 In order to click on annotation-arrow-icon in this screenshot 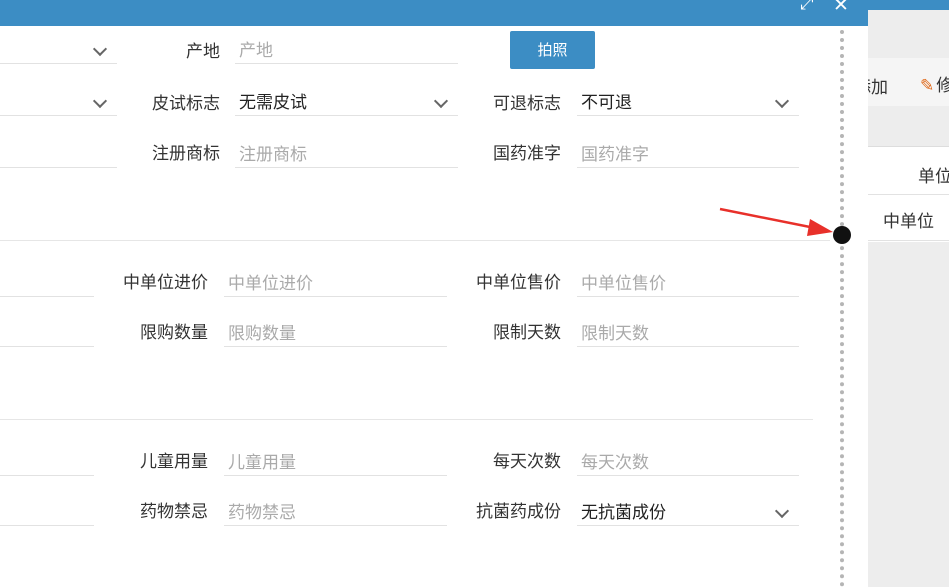, I will do `click(776, 221)`.